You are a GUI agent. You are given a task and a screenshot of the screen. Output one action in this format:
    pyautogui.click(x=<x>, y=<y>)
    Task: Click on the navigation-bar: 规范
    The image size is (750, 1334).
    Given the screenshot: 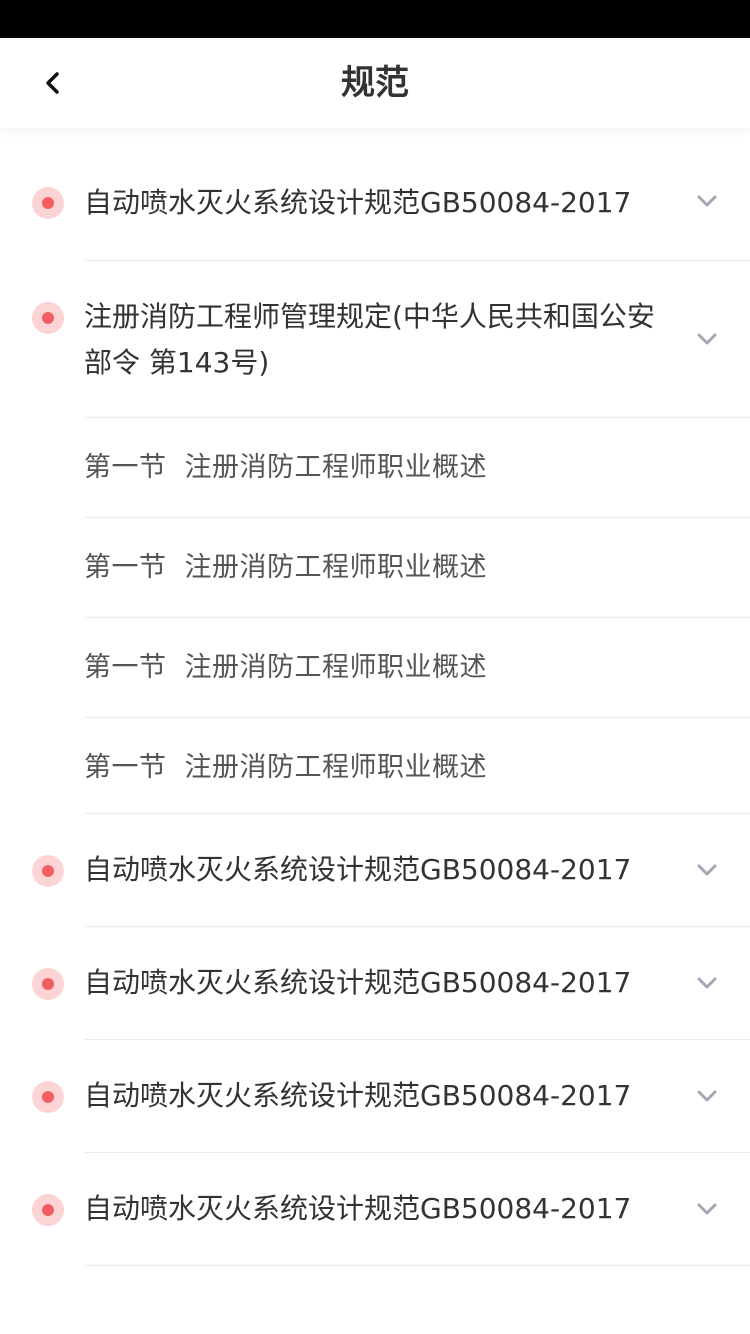 What is the action you would take?
    pyautogui.click(x=375, y=83)
    